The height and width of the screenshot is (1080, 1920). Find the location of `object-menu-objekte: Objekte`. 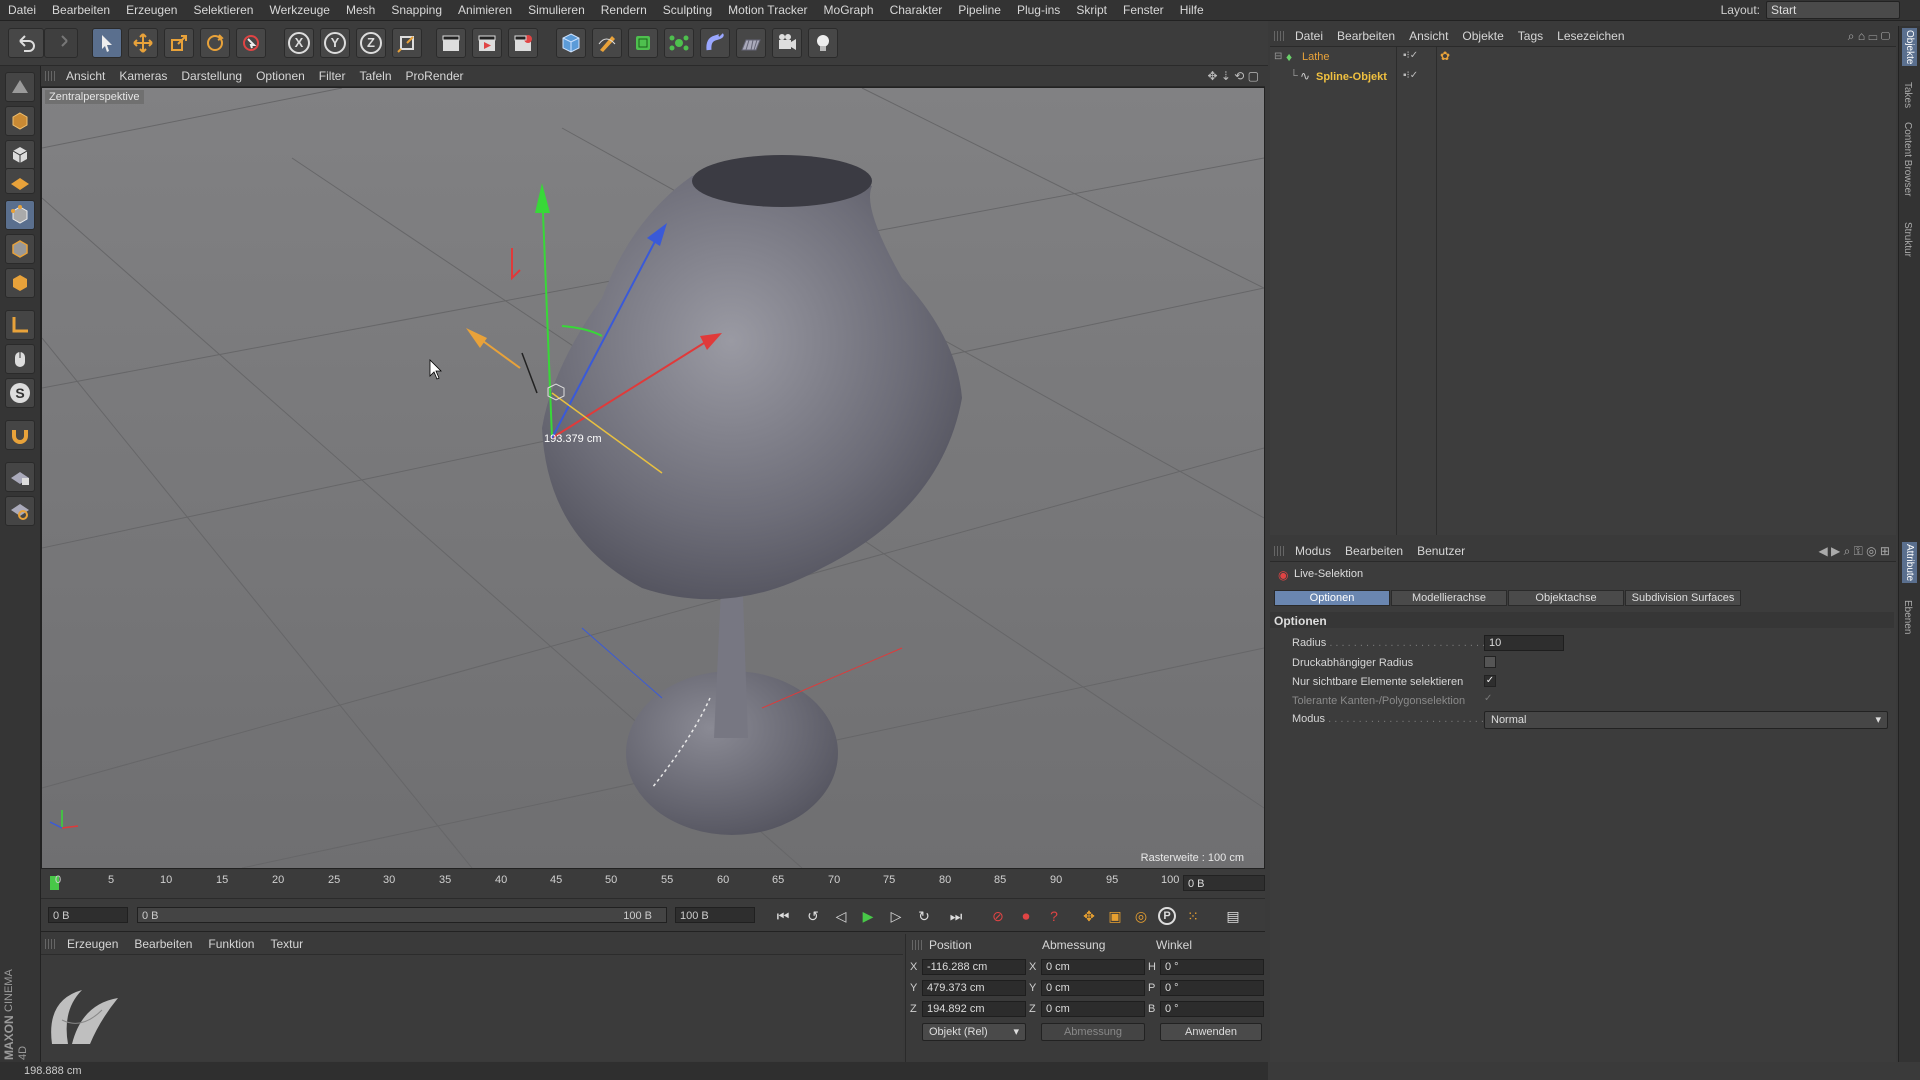

object-menu-objekte: Objekte is located at coordinates (1482, 36).